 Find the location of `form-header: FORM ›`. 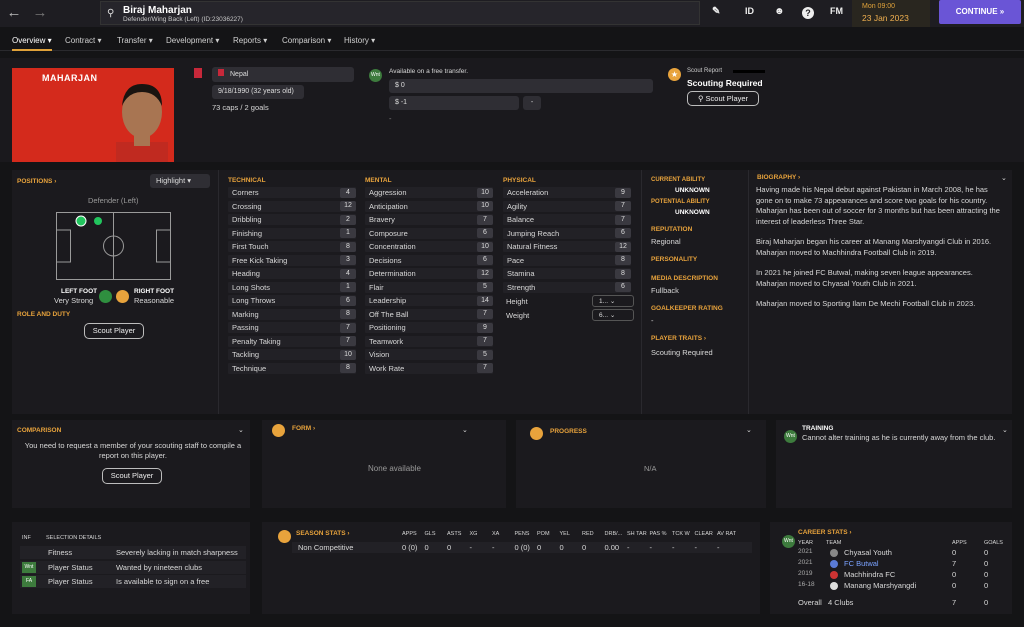

form-header: FORM › is located at coordinates (303, 428).